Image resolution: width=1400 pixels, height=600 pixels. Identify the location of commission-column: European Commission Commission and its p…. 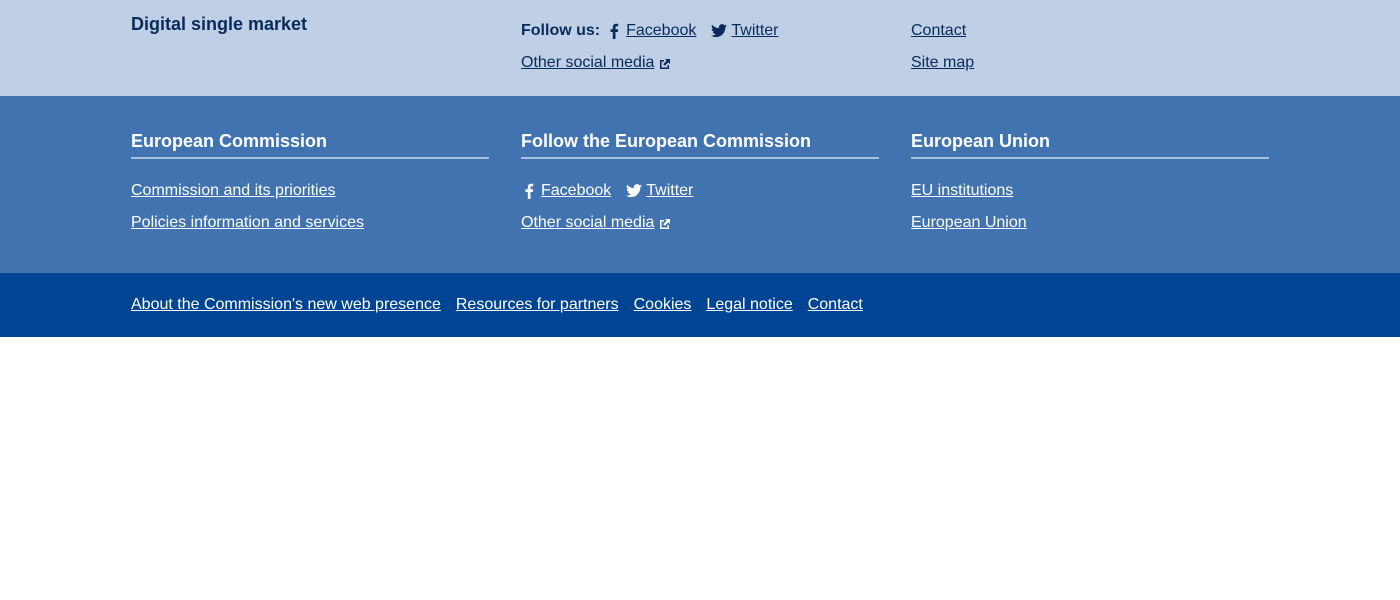
(310, 188).